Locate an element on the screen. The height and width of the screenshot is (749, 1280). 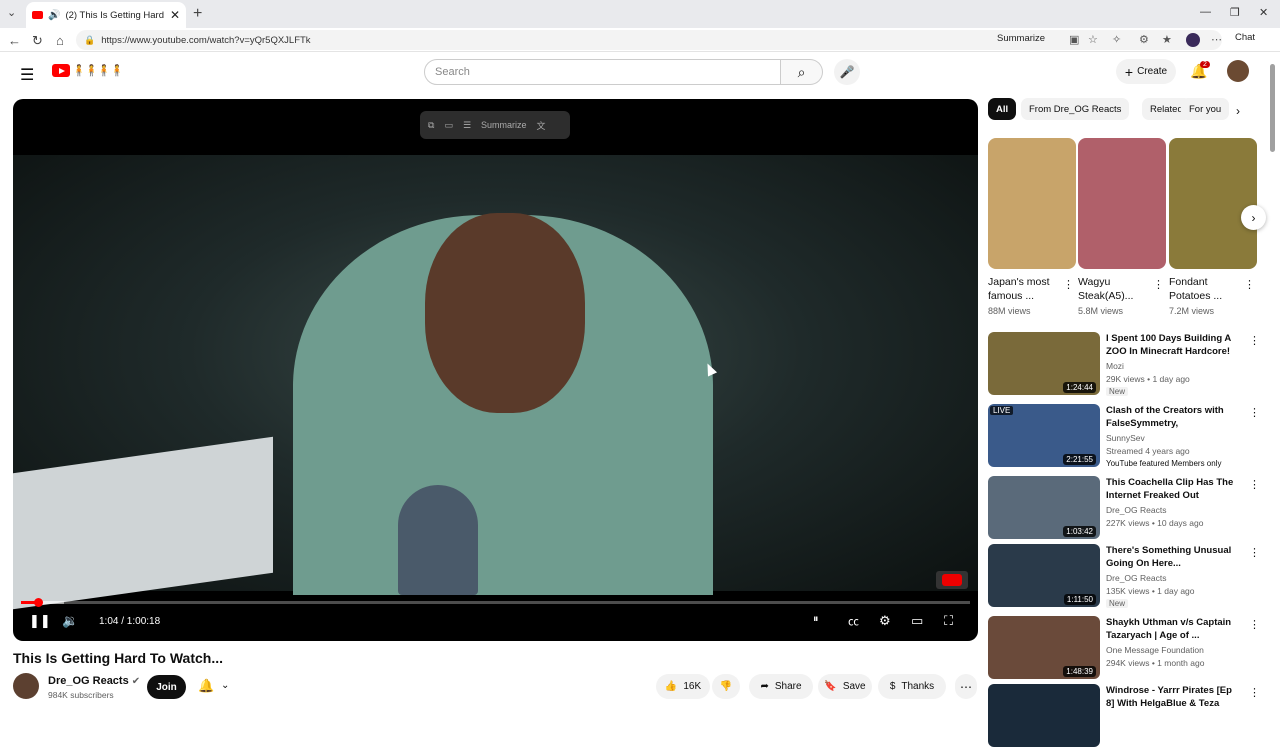
close-tab-icon: ✕ is located at coordinates (175, 15).